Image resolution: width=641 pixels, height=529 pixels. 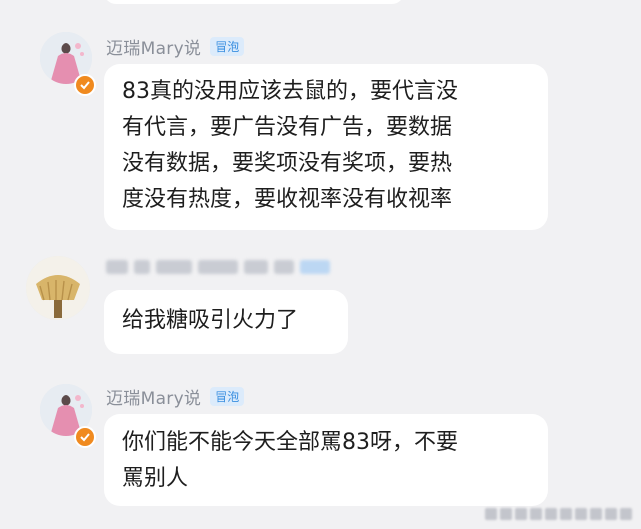 What do you see at coordinates (254, 2) in the screenshot?
I see `previous-message-bubble` at bounding box center [254, 2].